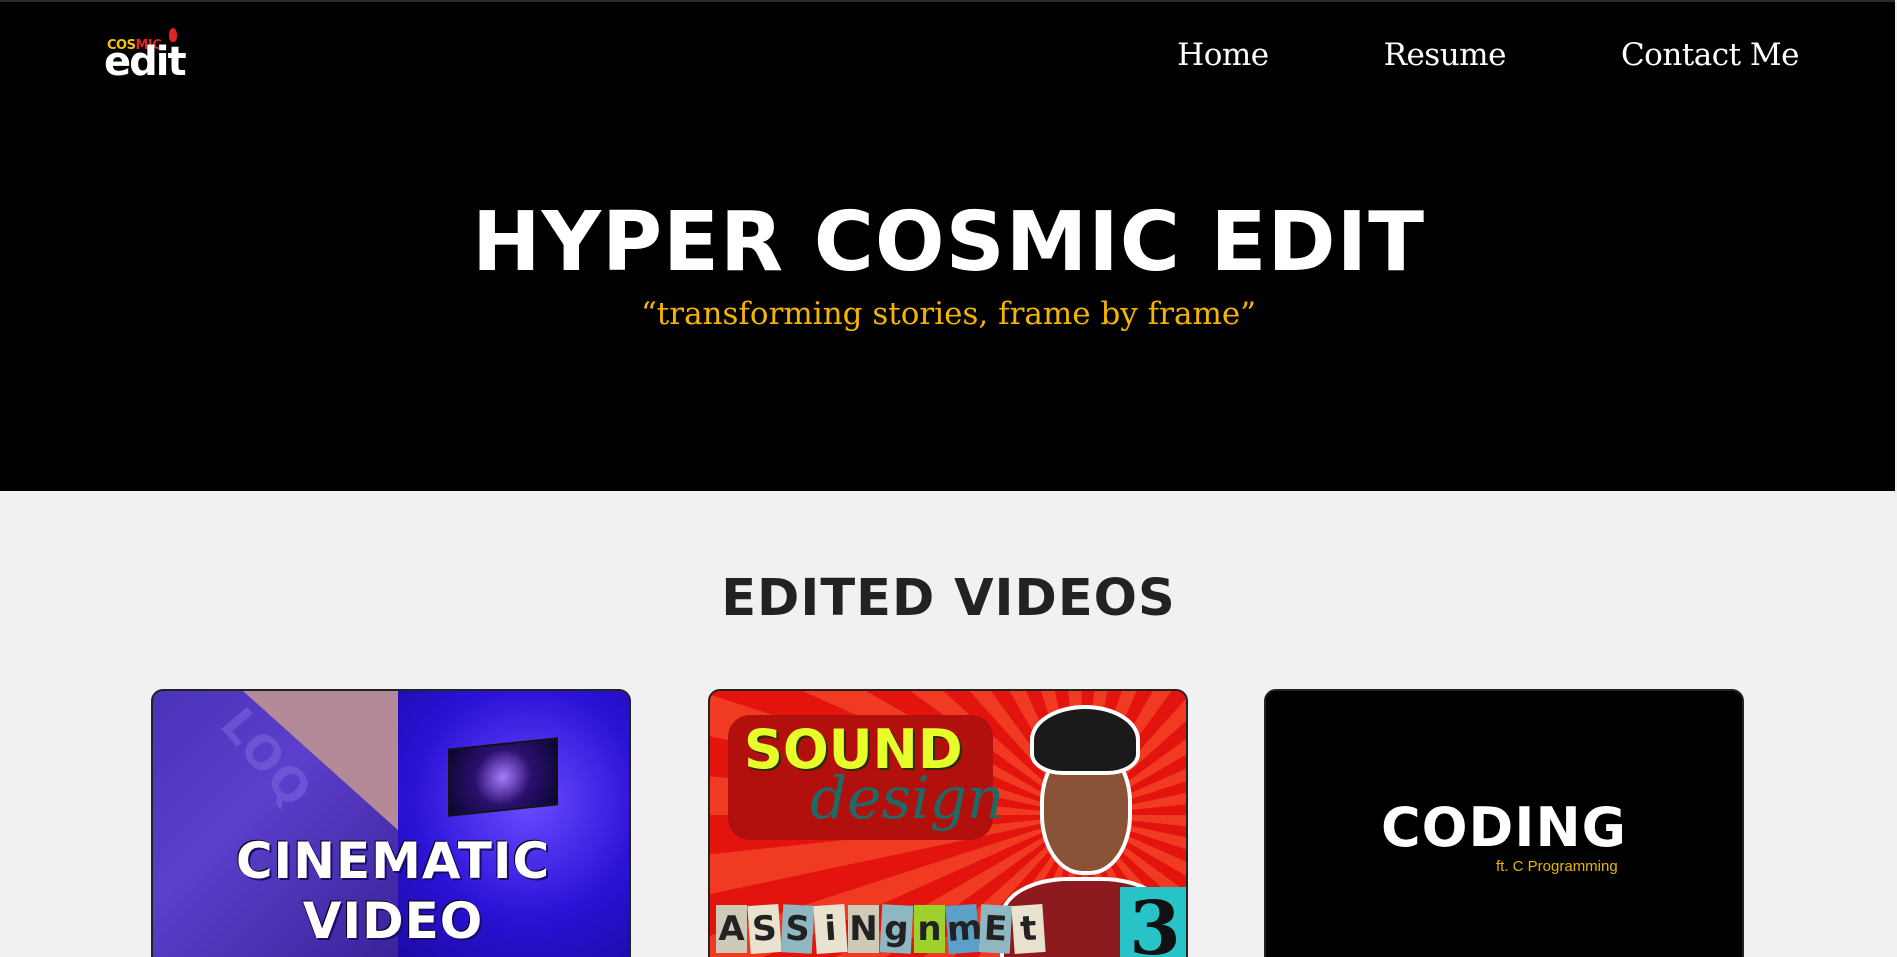 The height and width of the screenshot is (957, 1897). I want to click on nav-home-link: Home, so click(1223, 55).